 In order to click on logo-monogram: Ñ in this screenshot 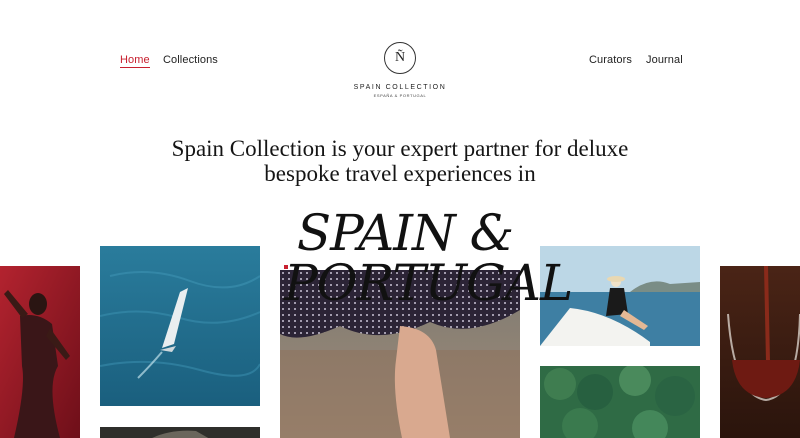, I will do `click(400, 58)`.